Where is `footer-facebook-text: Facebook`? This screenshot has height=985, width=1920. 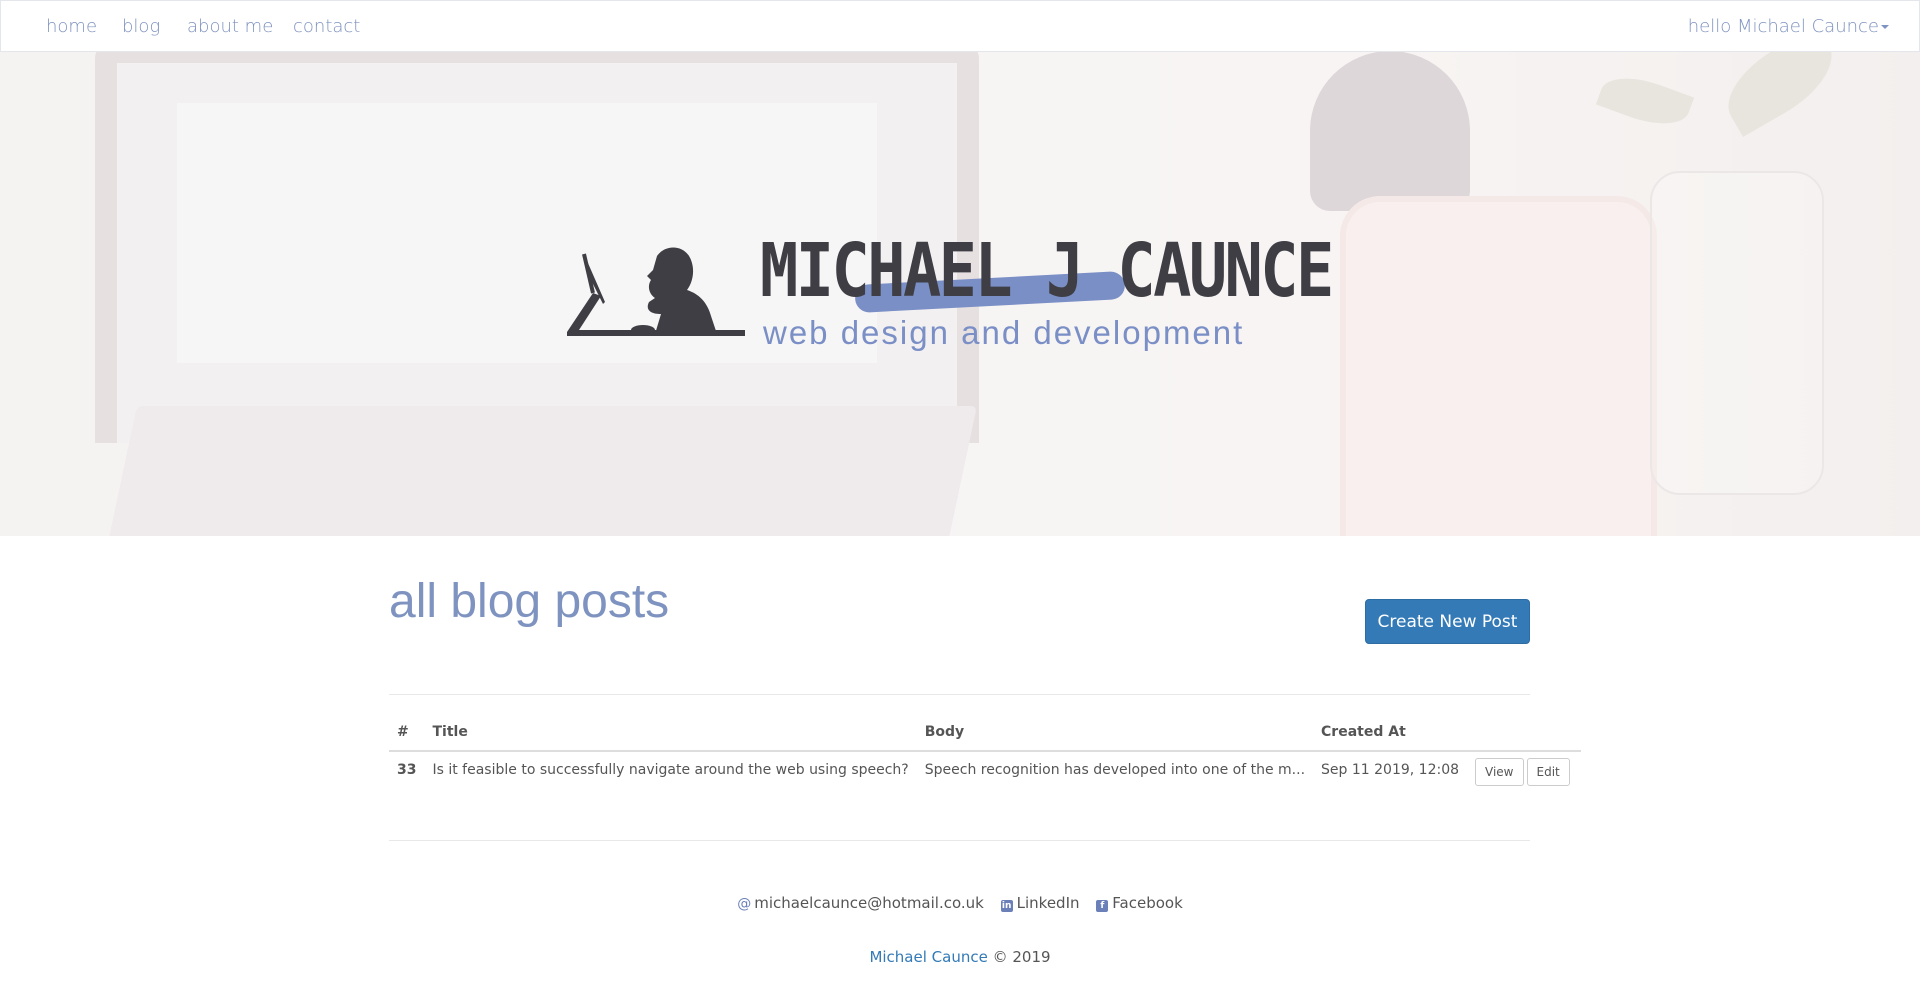
footer-facebook-text: Facebook is located at coordinates (1147, 903).